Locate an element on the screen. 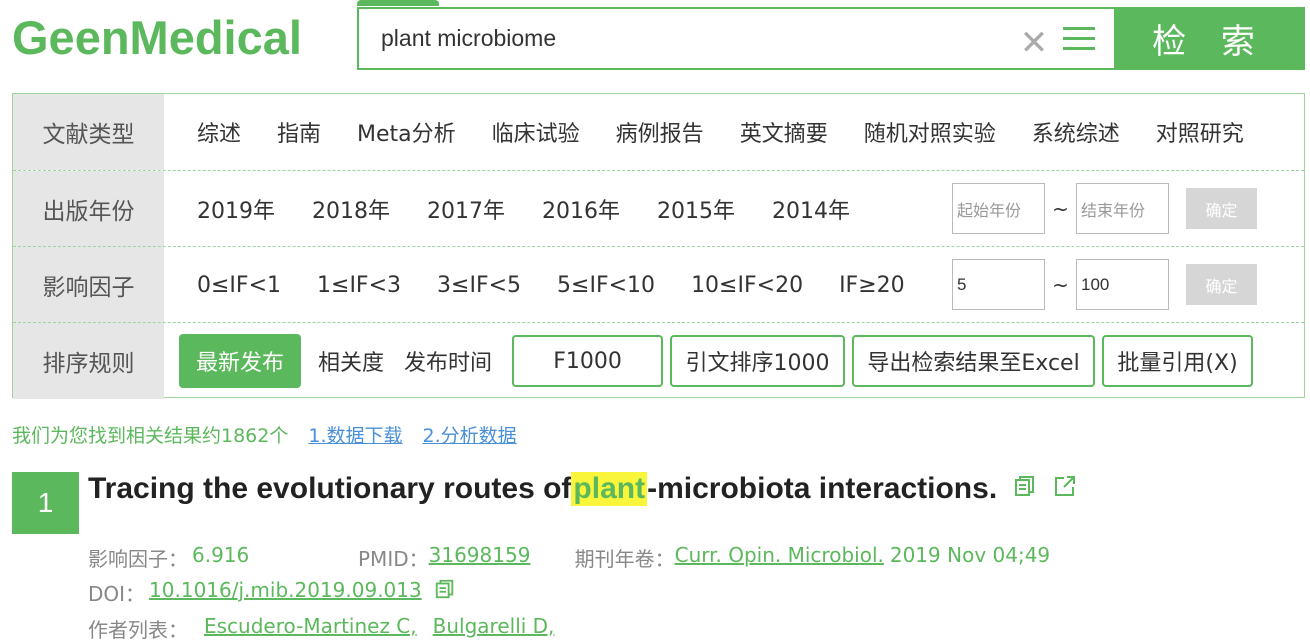 This screenshot has width=1310, height=643. sort-relevance: 相关度 is located at coordinates (351, 361).